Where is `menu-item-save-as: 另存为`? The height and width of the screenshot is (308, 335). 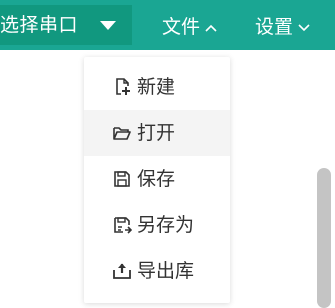
menu-item-save-as: 另存为 is located at coordinates (157, 225).